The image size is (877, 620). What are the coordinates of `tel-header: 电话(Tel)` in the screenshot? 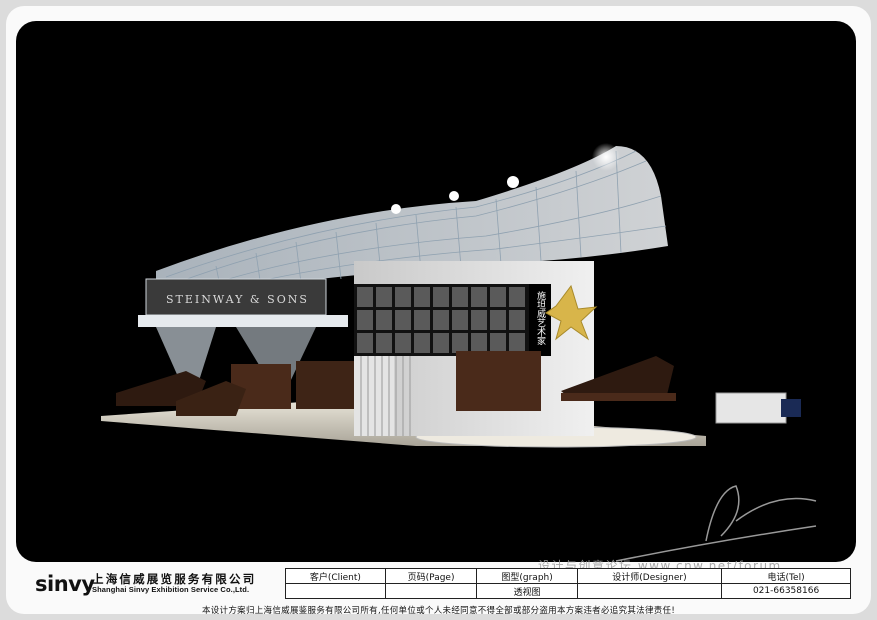 It's located at (786, 576).